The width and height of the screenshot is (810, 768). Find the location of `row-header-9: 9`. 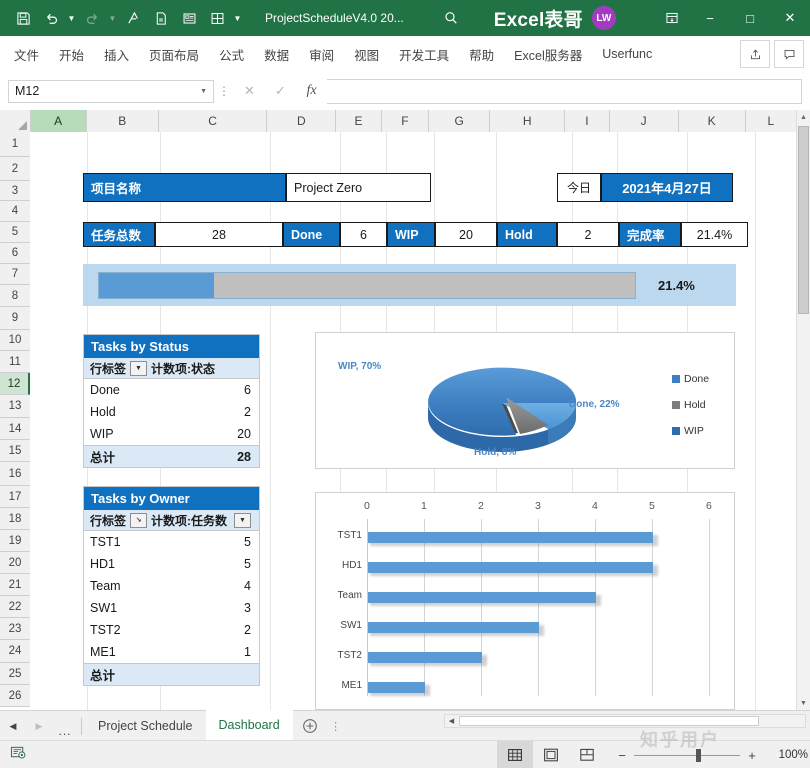

row-header-9: 9 is located at coordinates (15, 318).